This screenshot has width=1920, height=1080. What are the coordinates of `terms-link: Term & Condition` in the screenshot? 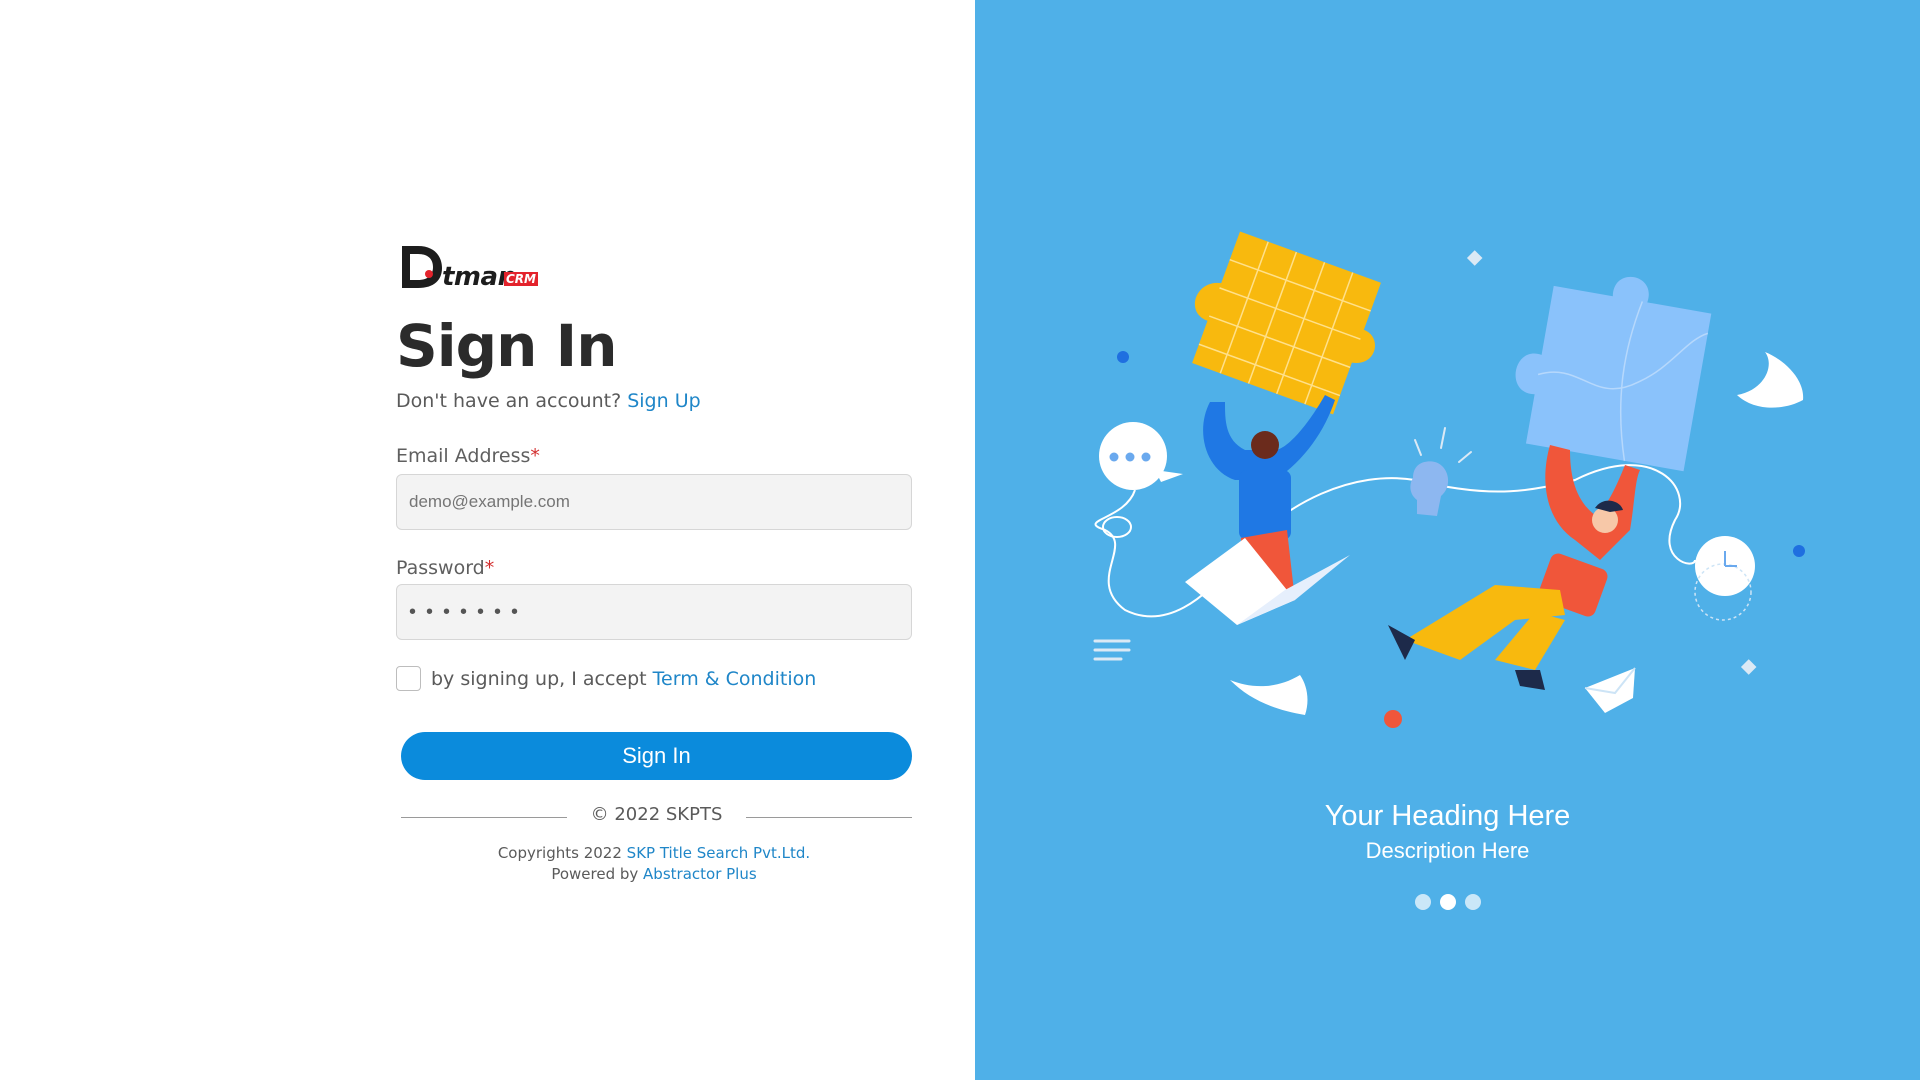 It's located at (735, 679).